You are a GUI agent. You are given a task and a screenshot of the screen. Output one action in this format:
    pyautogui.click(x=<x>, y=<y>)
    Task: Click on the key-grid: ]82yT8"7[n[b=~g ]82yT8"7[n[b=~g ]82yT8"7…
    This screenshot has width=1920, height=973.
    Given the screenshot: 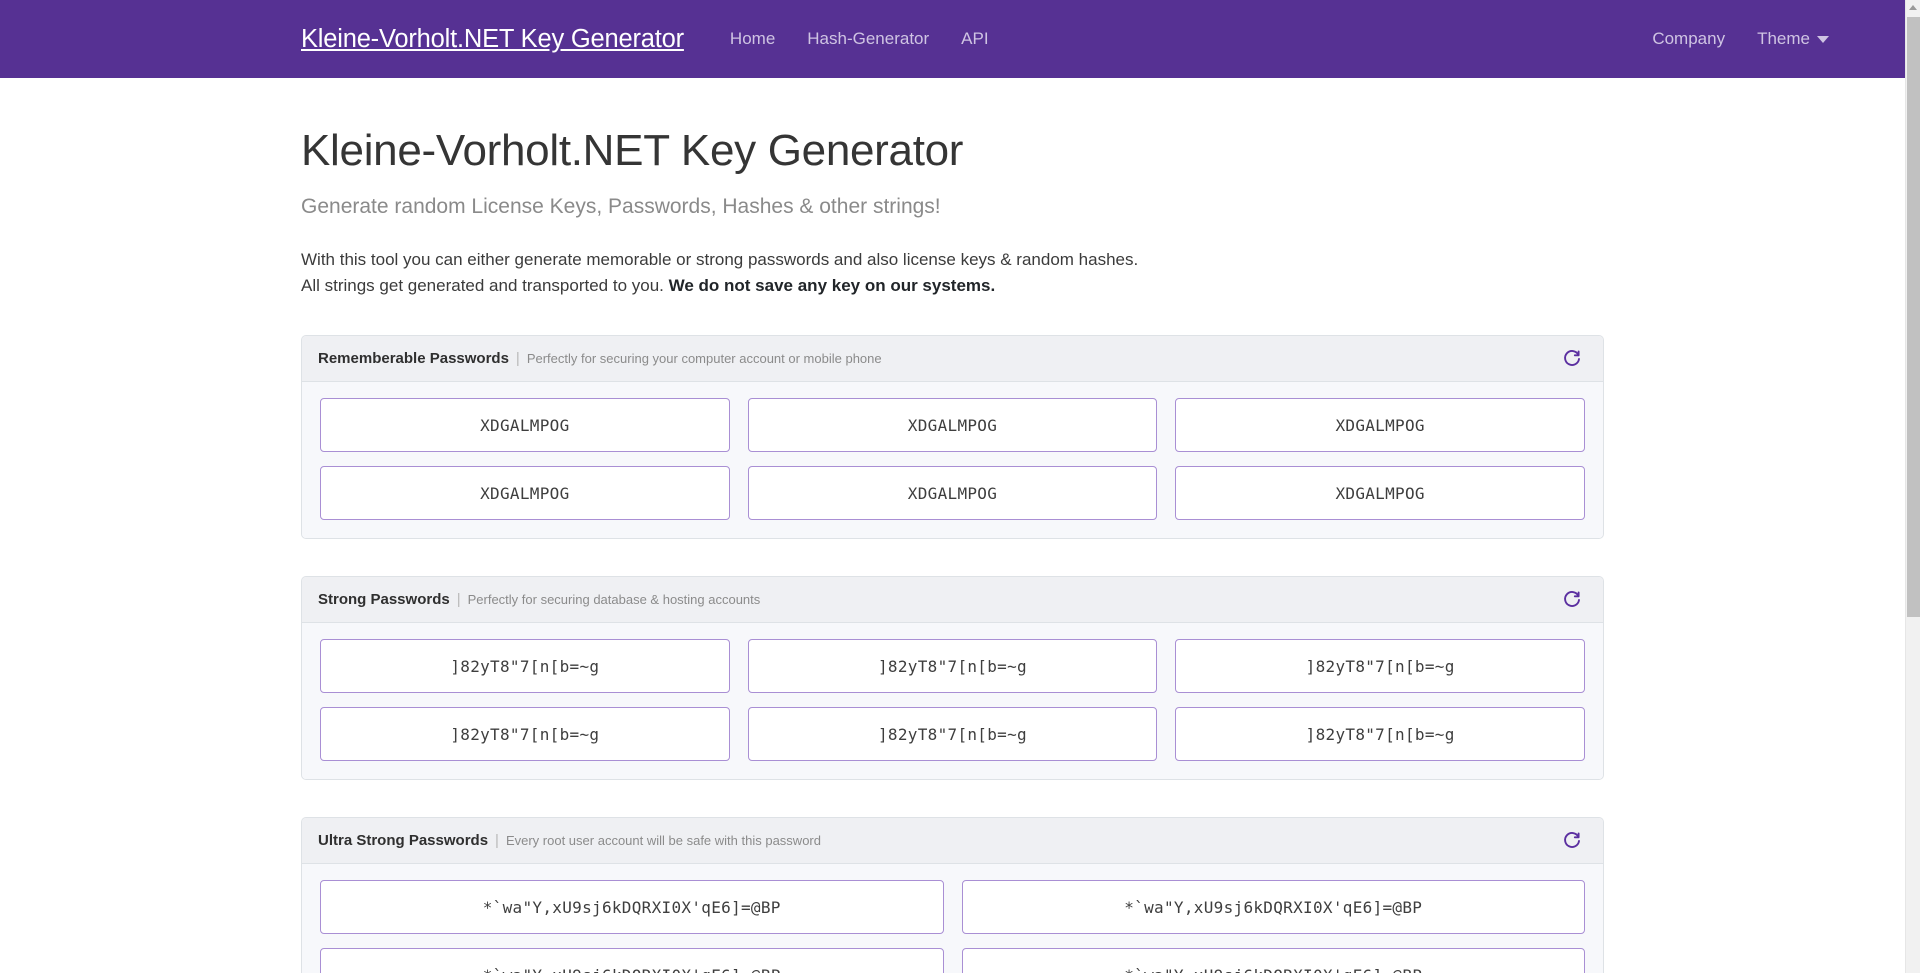 What is the action you would take?
    pyautogui.click(x=952, y=700)
    